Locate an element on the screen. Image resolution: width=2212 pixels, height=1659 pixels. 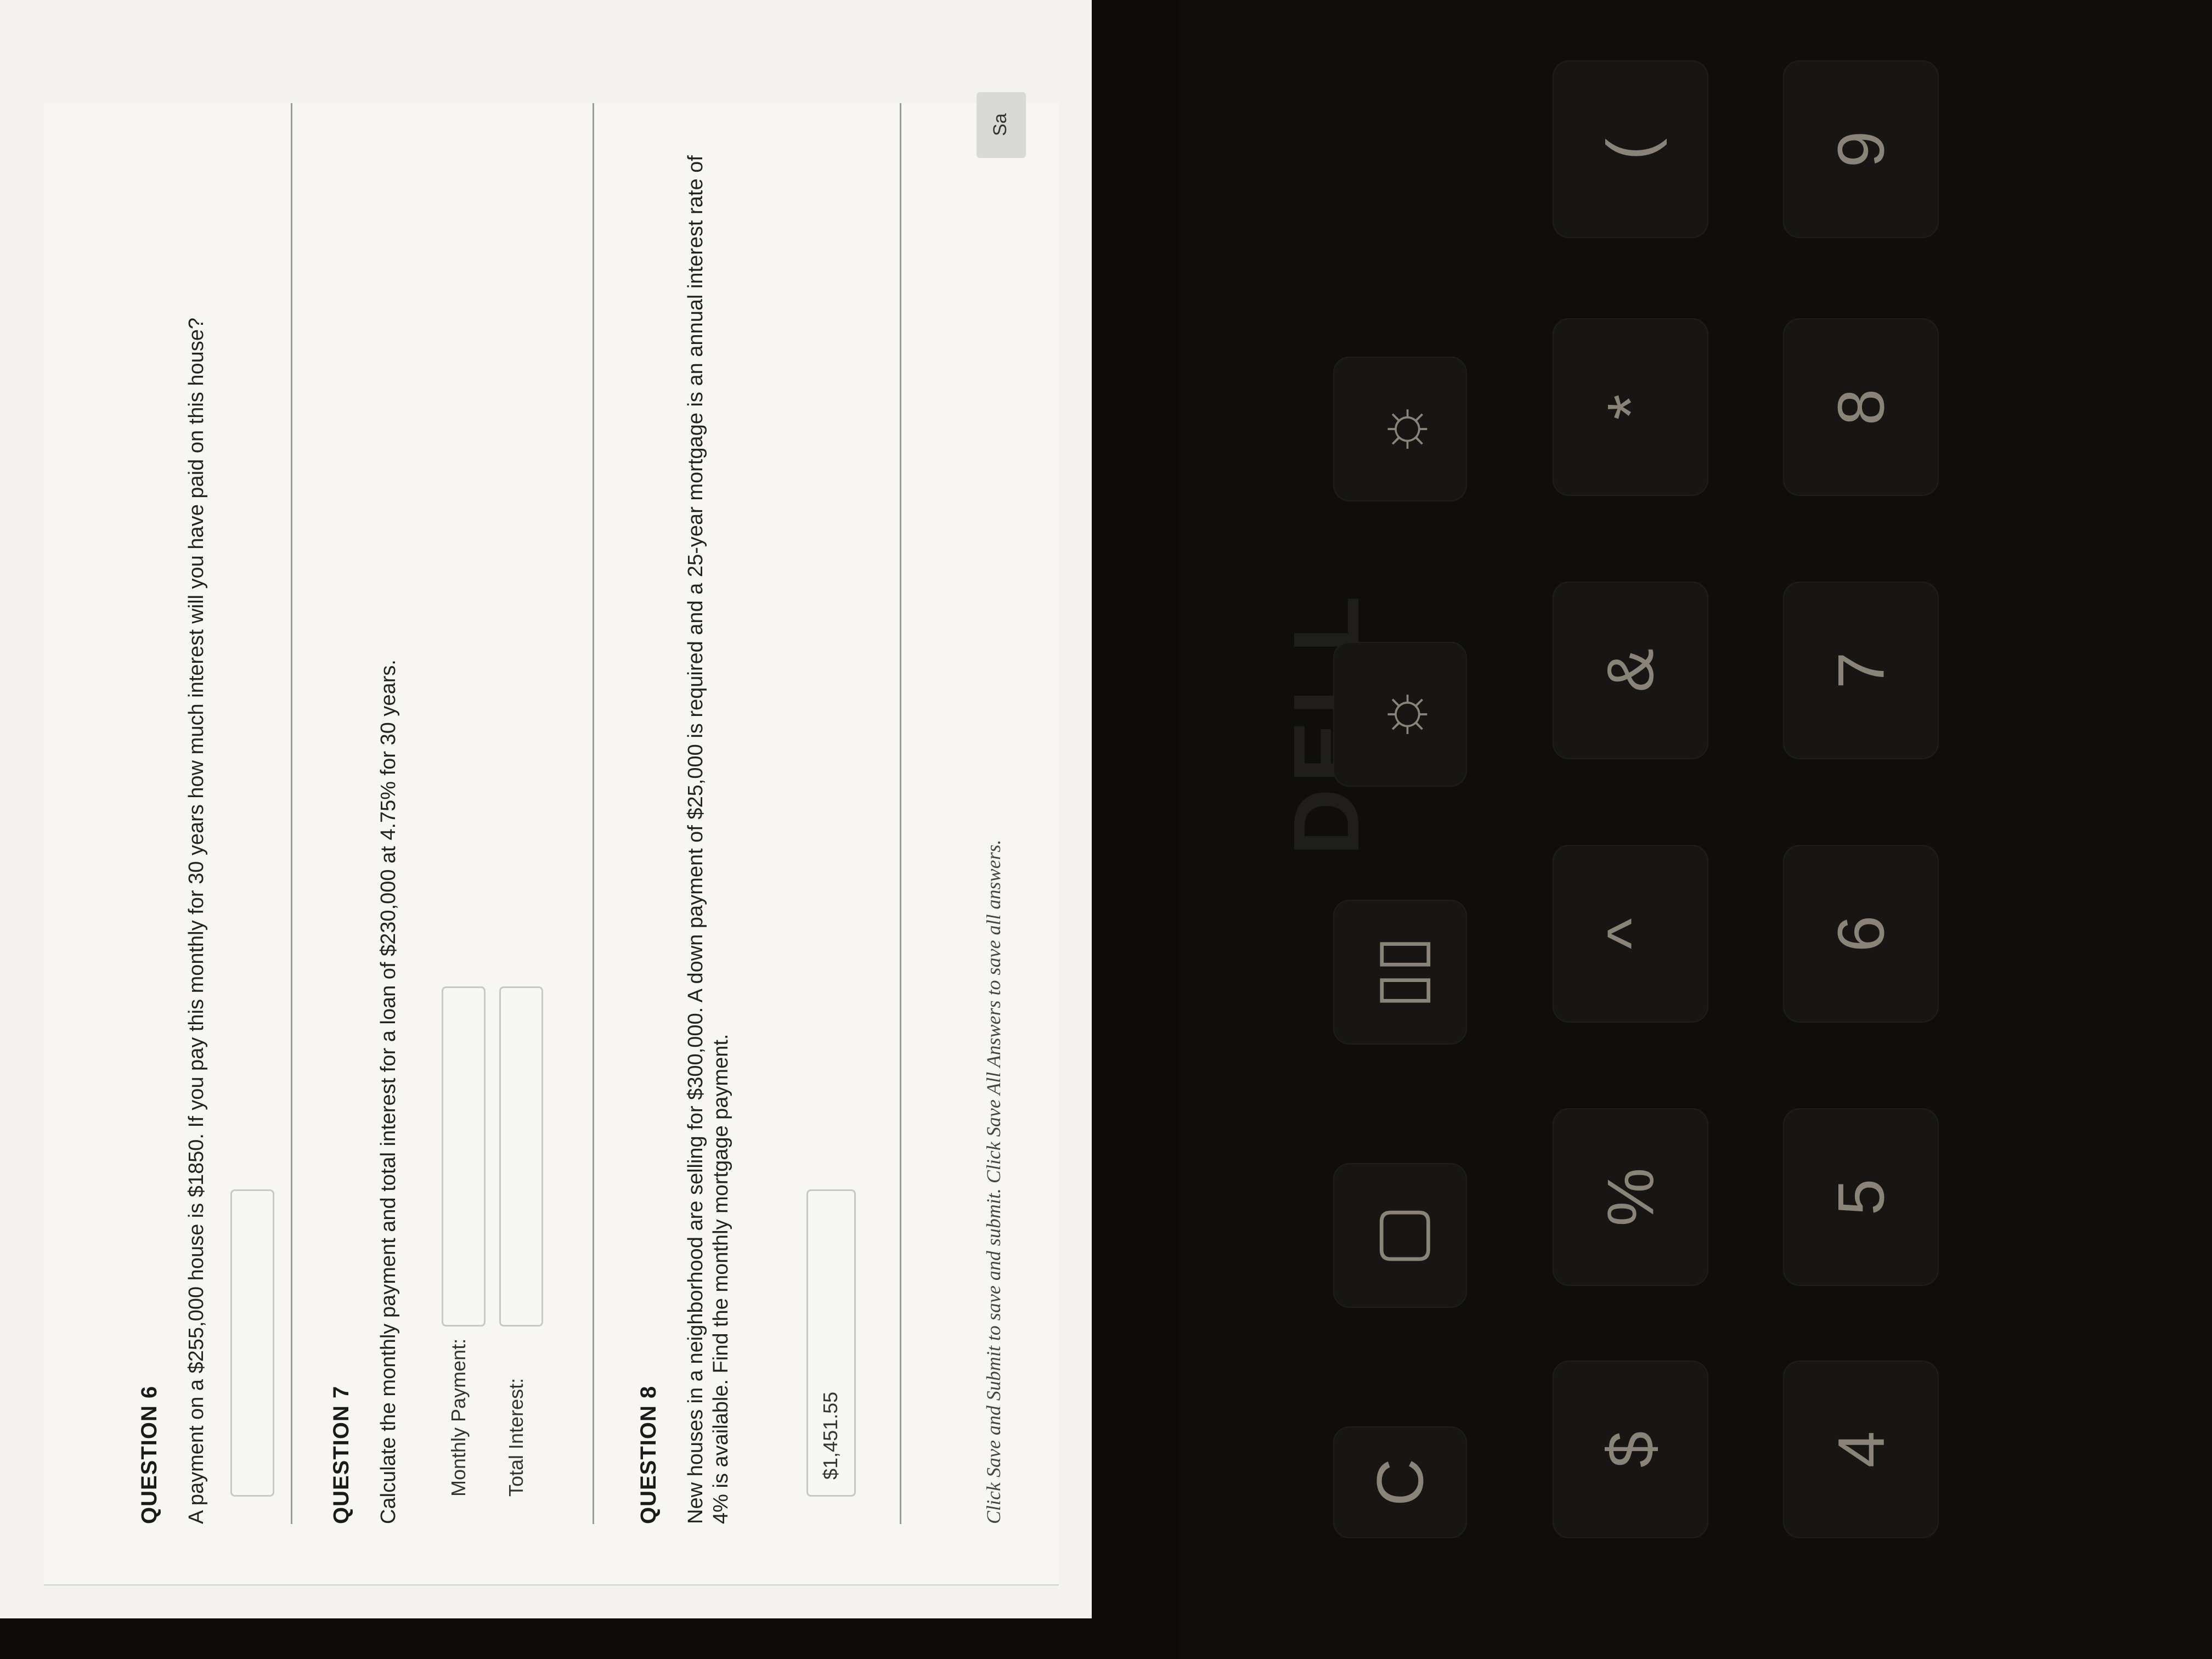
save-all-button: Sa is located at coordinates (1002, 125).